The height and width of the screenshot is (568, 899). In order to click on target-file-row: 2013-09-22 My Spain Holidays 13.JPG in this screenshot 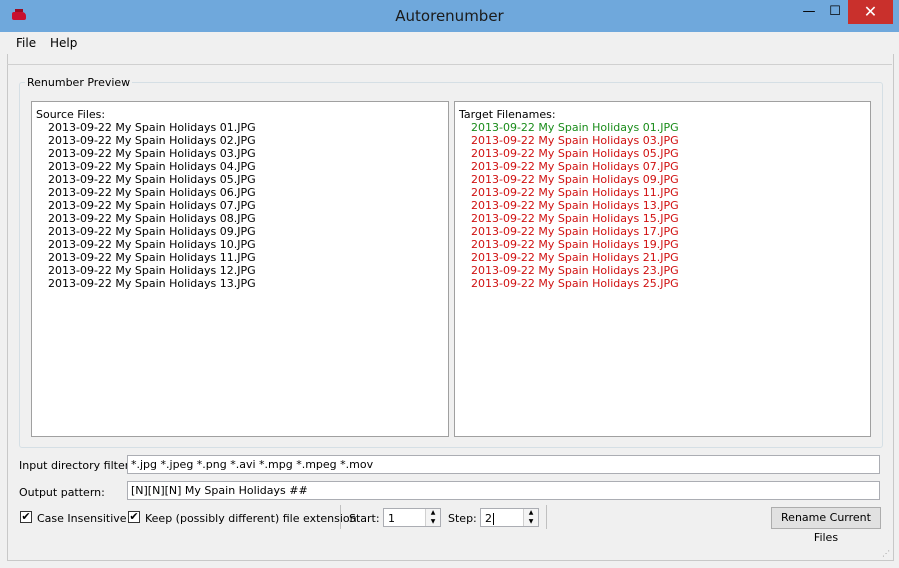, I will do `click(575, 205)`.